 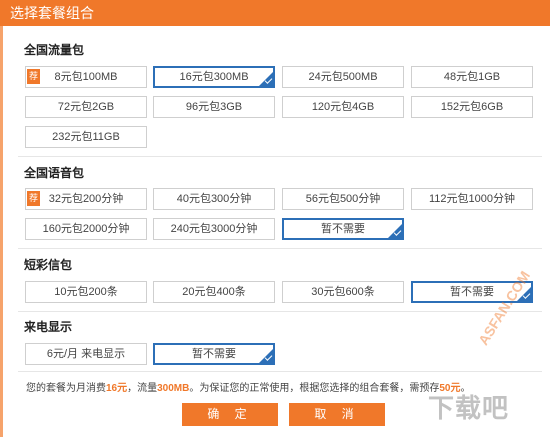 I want to click on option-label: 8元包100MB, so click(x=86, y=77).